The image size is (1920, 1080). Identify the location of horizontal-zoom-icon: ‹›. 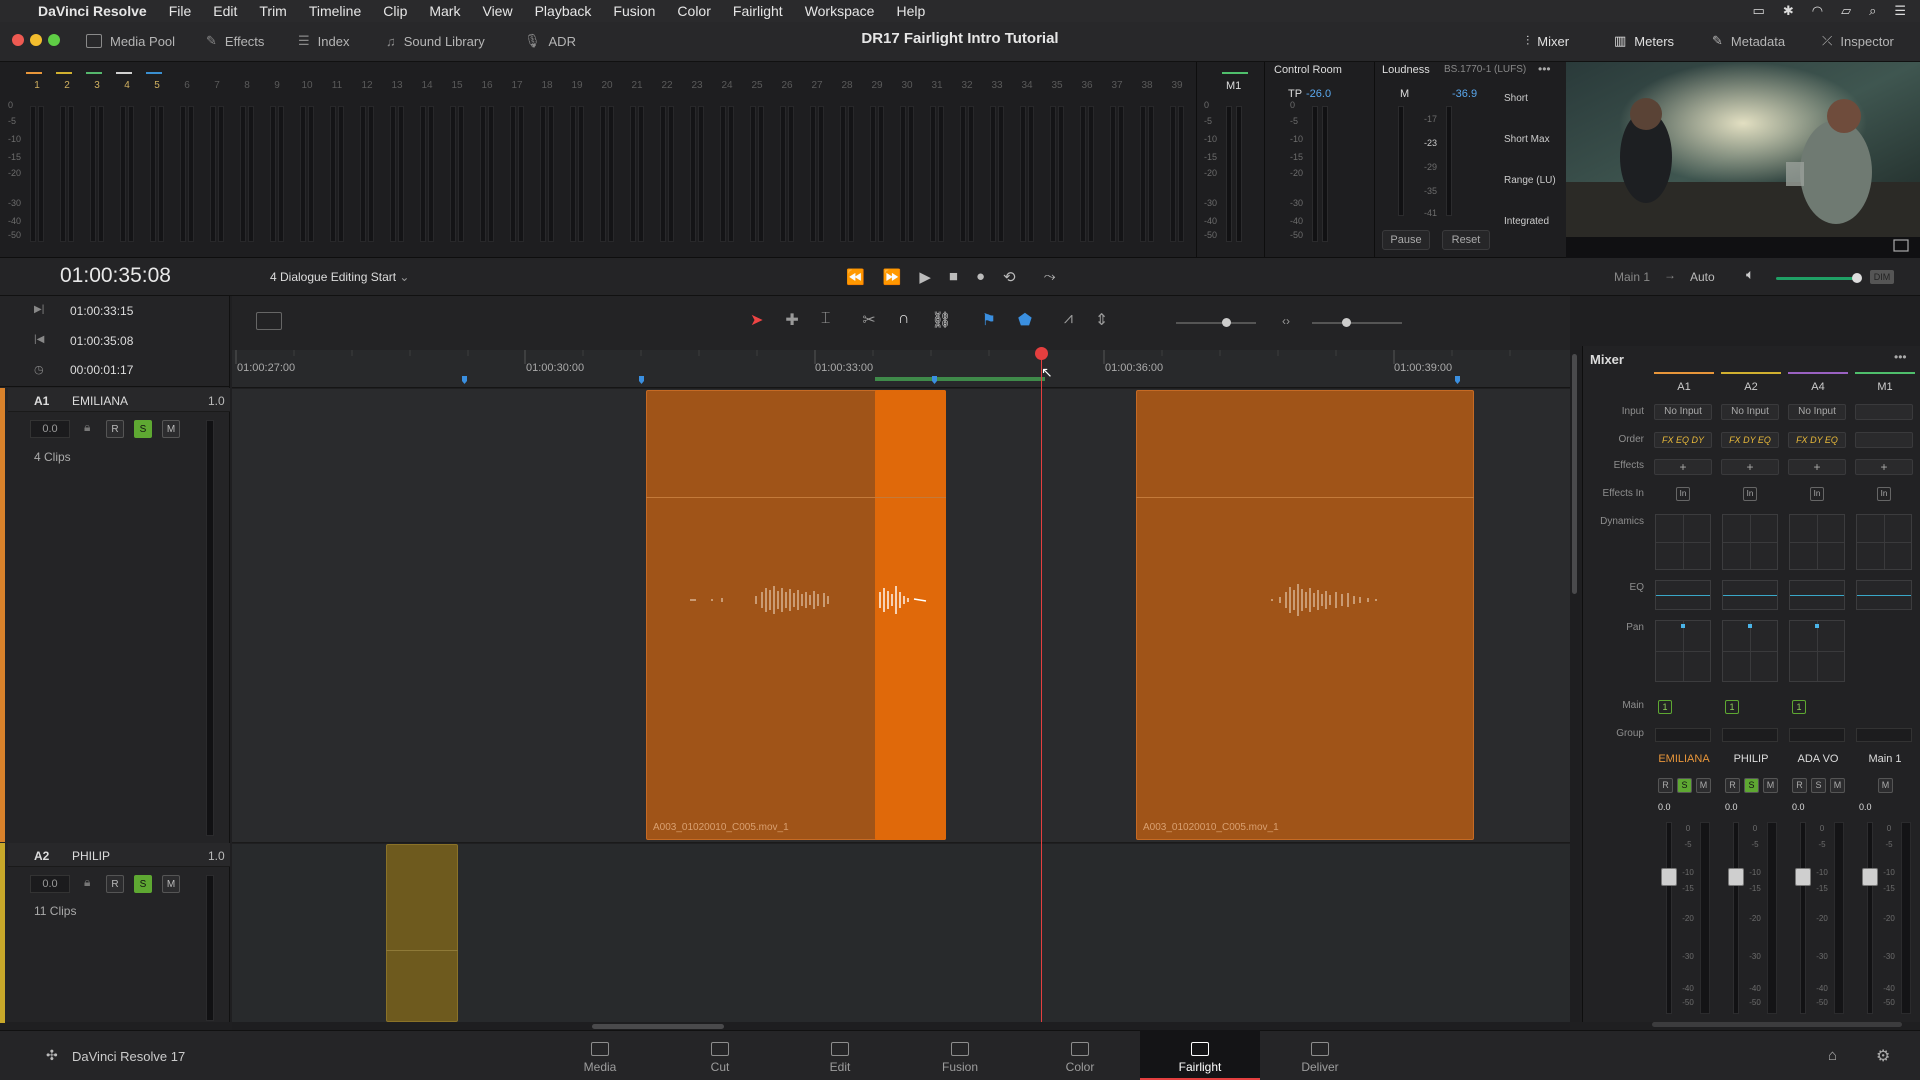
(1286, 321).